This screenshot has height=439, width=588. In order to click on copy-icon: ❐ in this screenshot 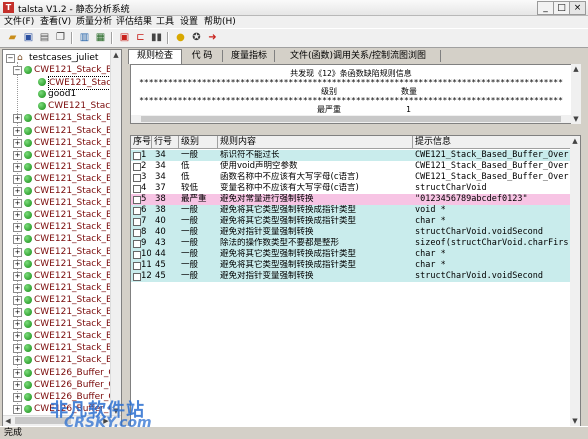, I will do `click(60, 37)`.